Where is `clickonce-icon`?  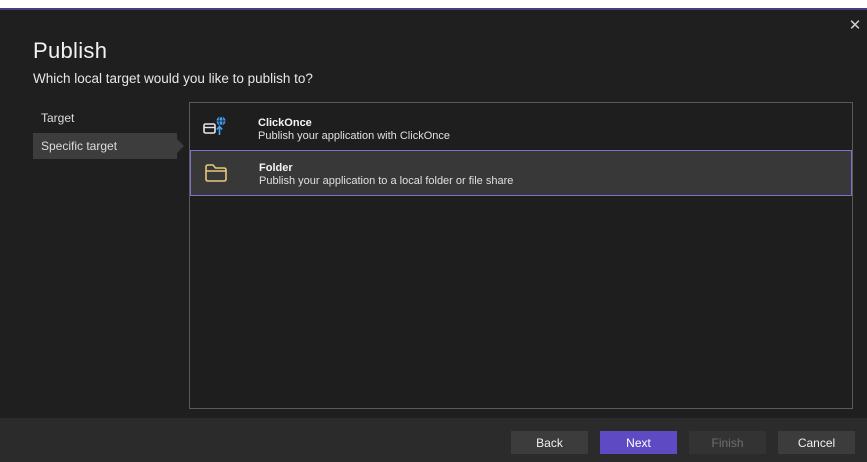
clickonce-icon is located at coordinates (214, 125).